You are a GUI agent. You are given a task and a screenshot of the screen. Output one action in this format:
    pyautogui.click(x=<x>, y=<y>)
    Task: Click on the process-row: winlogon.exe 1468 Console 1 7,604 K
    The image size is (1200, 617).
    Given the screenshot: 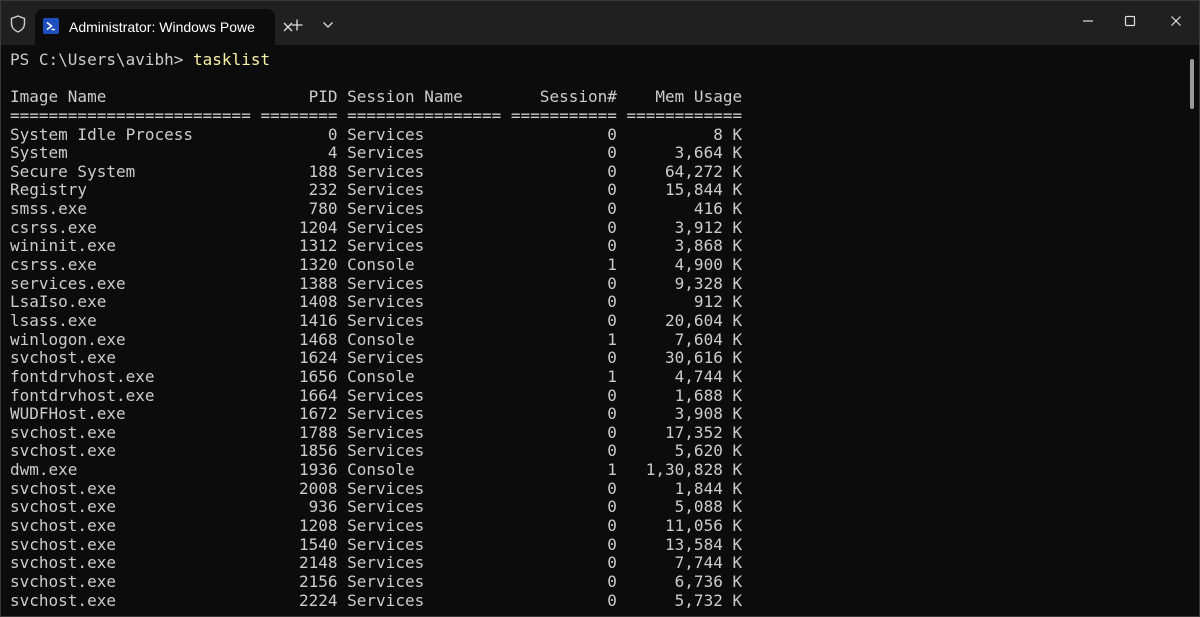 What is the action you would take?
    pyautogui.click(x=376, y=339)
    